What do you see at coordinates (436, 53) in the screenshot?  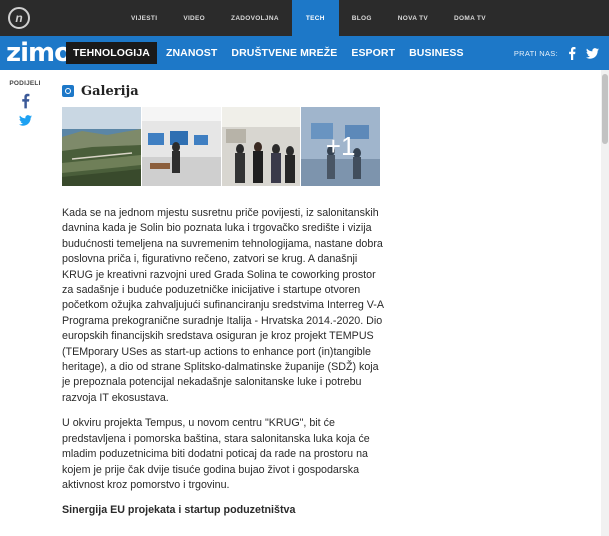 I see `section-business: BUSINESS` at bounding box center [436, 53].